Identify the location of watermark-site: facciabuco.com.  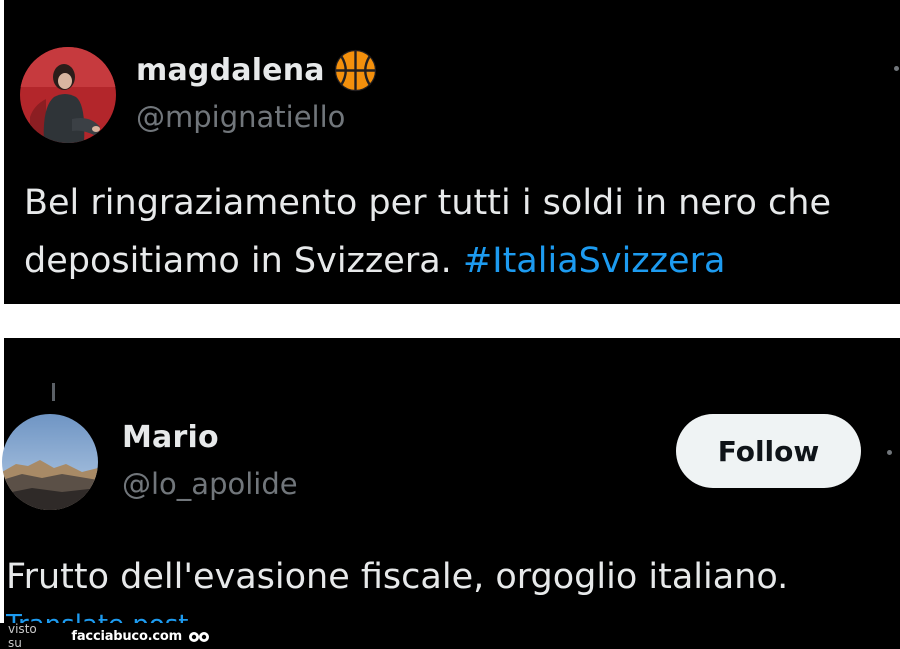
(126, 636).